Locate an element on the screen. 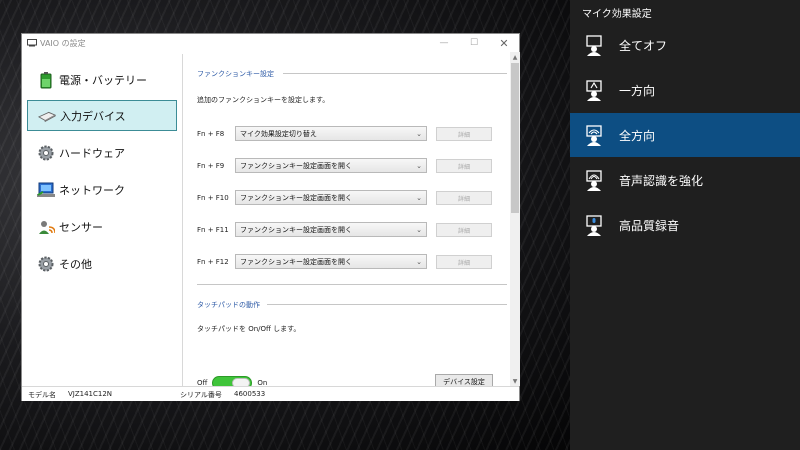 This screenshot has height=450, width=800. sidebar-item-label: 入力デバイス is located at coordinates (93, 116).